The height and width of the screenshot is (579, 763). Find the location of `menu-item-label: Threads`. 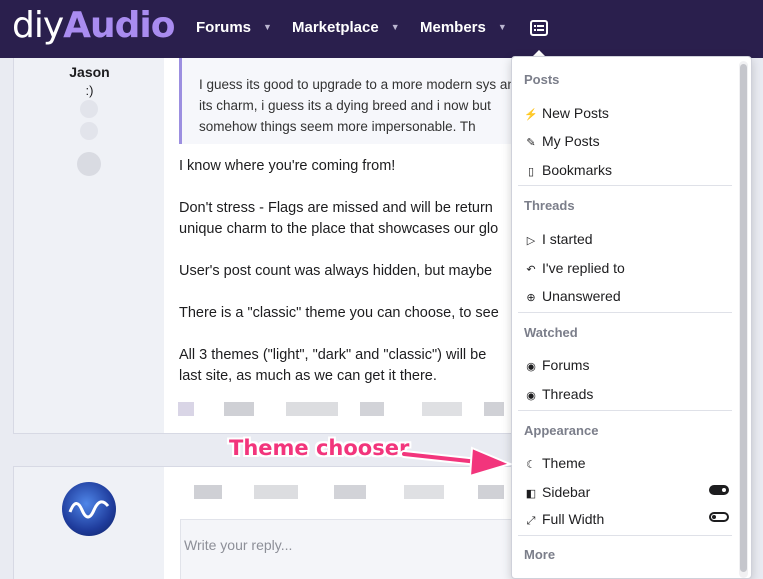

menu-item-label: Threads is located at coordinates (568, 394).